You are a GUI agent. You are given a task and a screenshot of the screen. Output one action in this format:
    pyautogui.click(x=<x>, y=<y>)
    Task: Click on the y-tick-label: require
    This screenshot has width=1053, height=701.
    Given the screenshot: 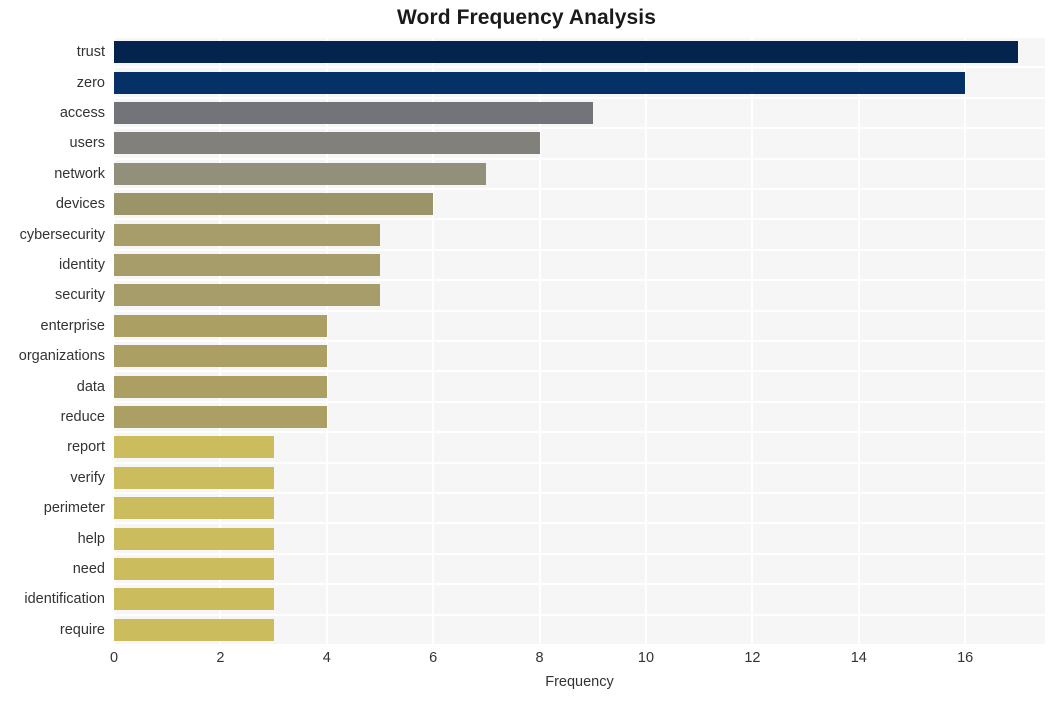 What is the action you would take?
    pyautogui.click(x=82, y=629)
    